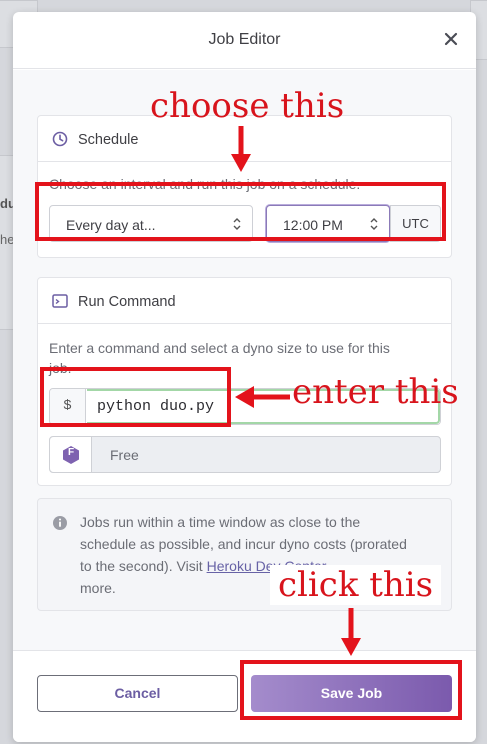  What do you see at coordinates (108, 140) in the screenshot?
I see `schedule-heading: Schedule` at bounding box center [108, 140].